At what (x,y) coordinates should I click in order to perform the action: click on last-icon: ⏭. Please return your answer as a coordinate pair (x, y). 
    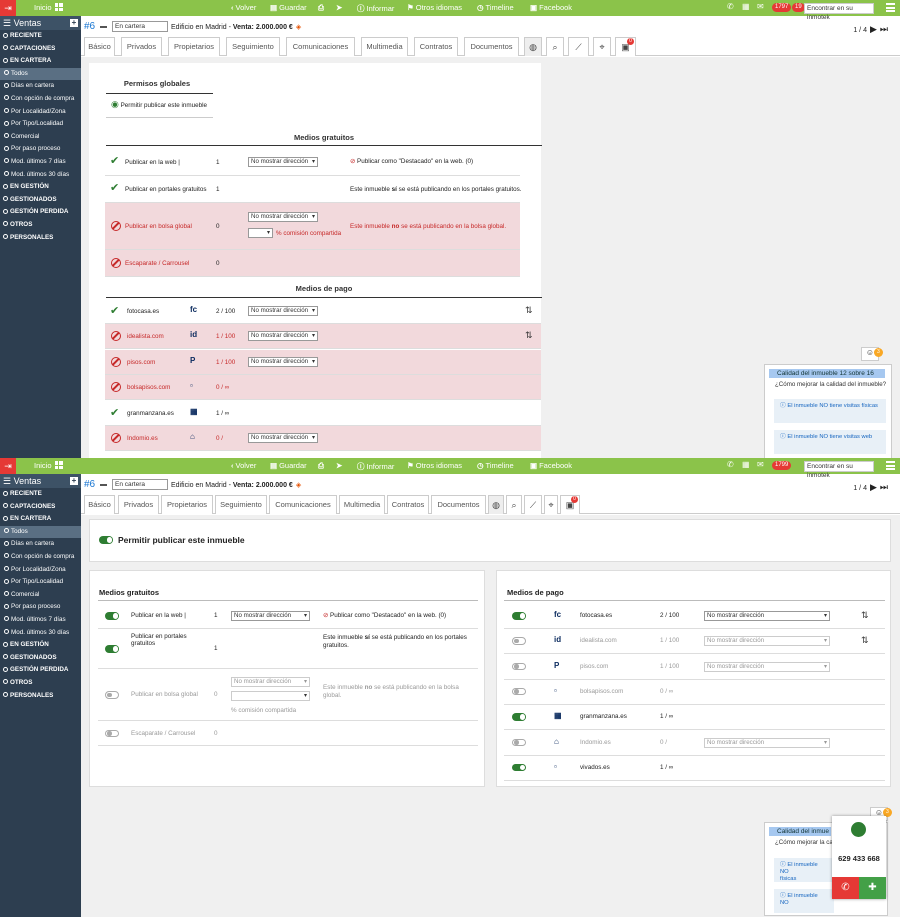
    Looking at the image, I should click on (884, 29).